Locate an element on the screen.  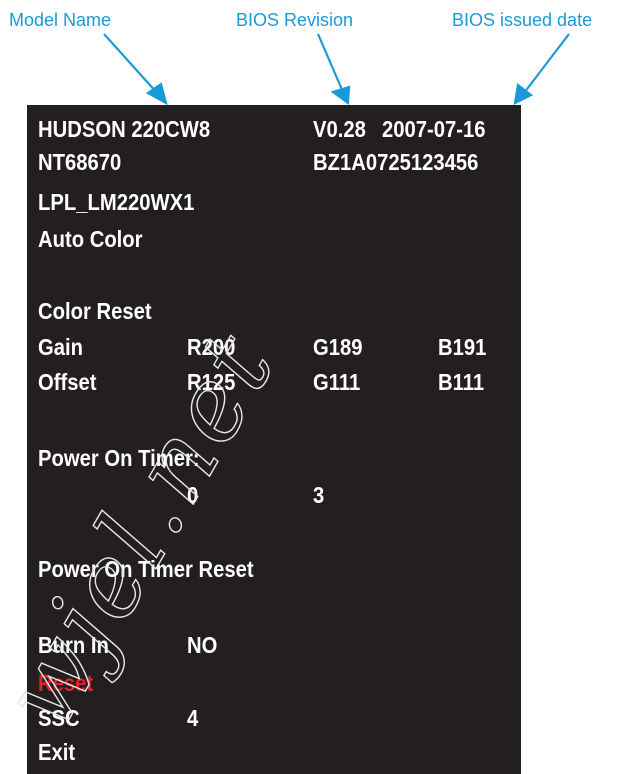
power-on-timer-value-2: 3 is located at coordinates (318, 495).